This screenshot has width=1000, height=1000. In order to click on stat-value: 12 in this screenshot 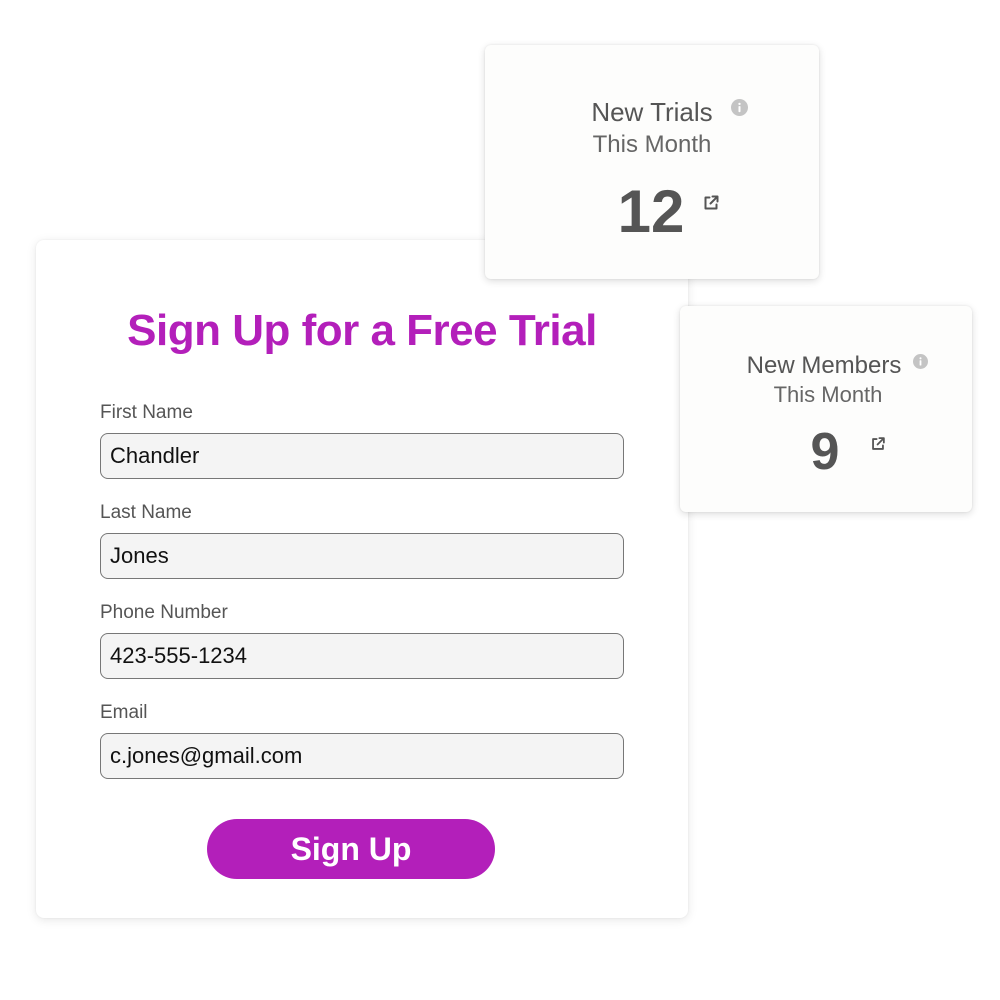, I will do `click(651, 211)`.